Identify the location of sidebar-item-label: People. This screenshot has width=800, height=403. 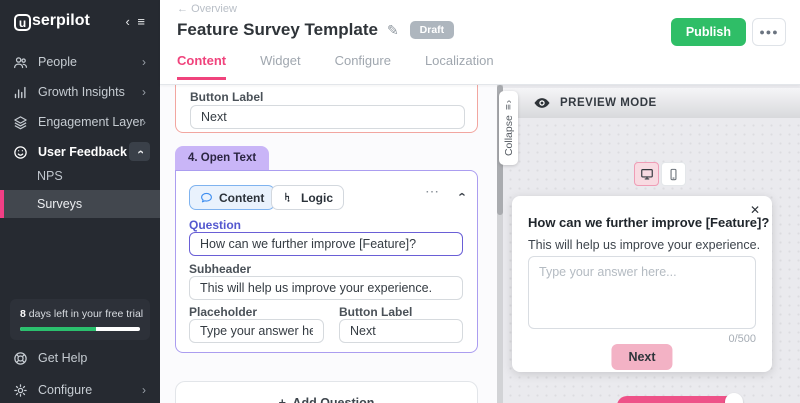
(57, 62).